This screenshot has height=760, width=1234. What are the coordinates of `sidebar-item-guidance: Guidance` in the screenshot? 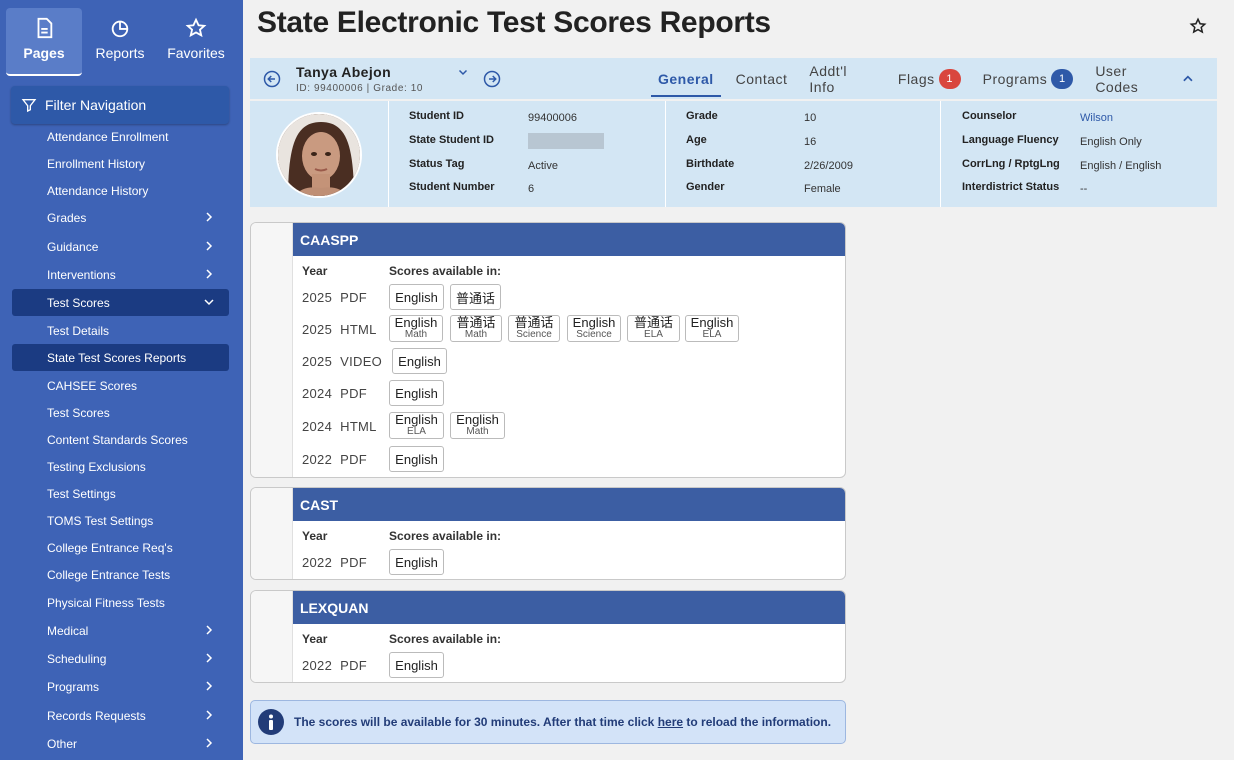 It's located at (120, 246).